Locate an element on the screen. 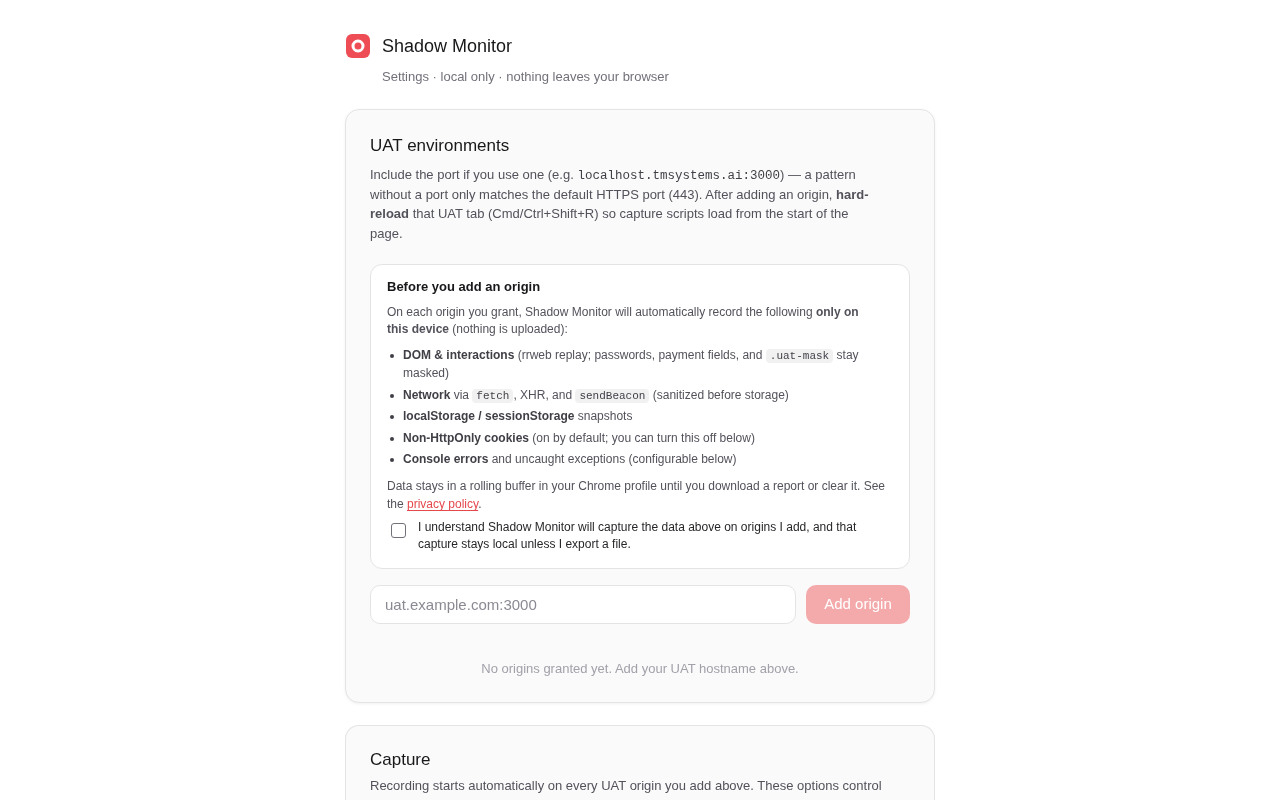 This screenshot has width=1280, height=800. notice-intro: On each origin you grant, Shadow Monitor will automatically record the following only on this device (nothing is uploaded): is located at coordinates (623, 321).